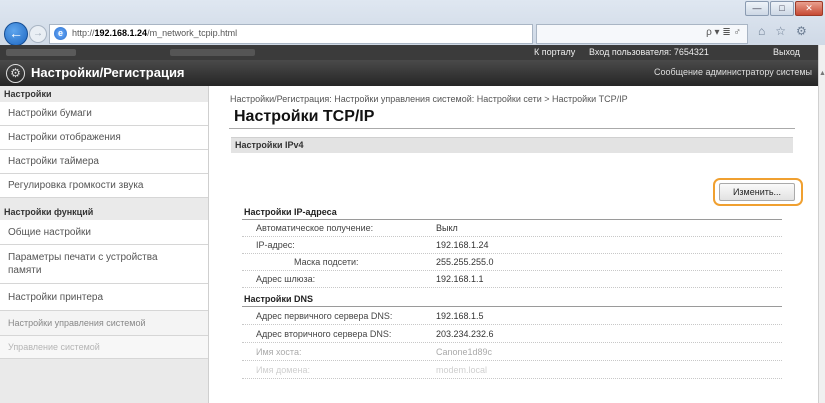 The width and height of the screenshot is (825, 403). What do you see at coordinates (60, 33) in the screenshot?
I see `ie-page-icon: e` at bounding box center [60, 33].